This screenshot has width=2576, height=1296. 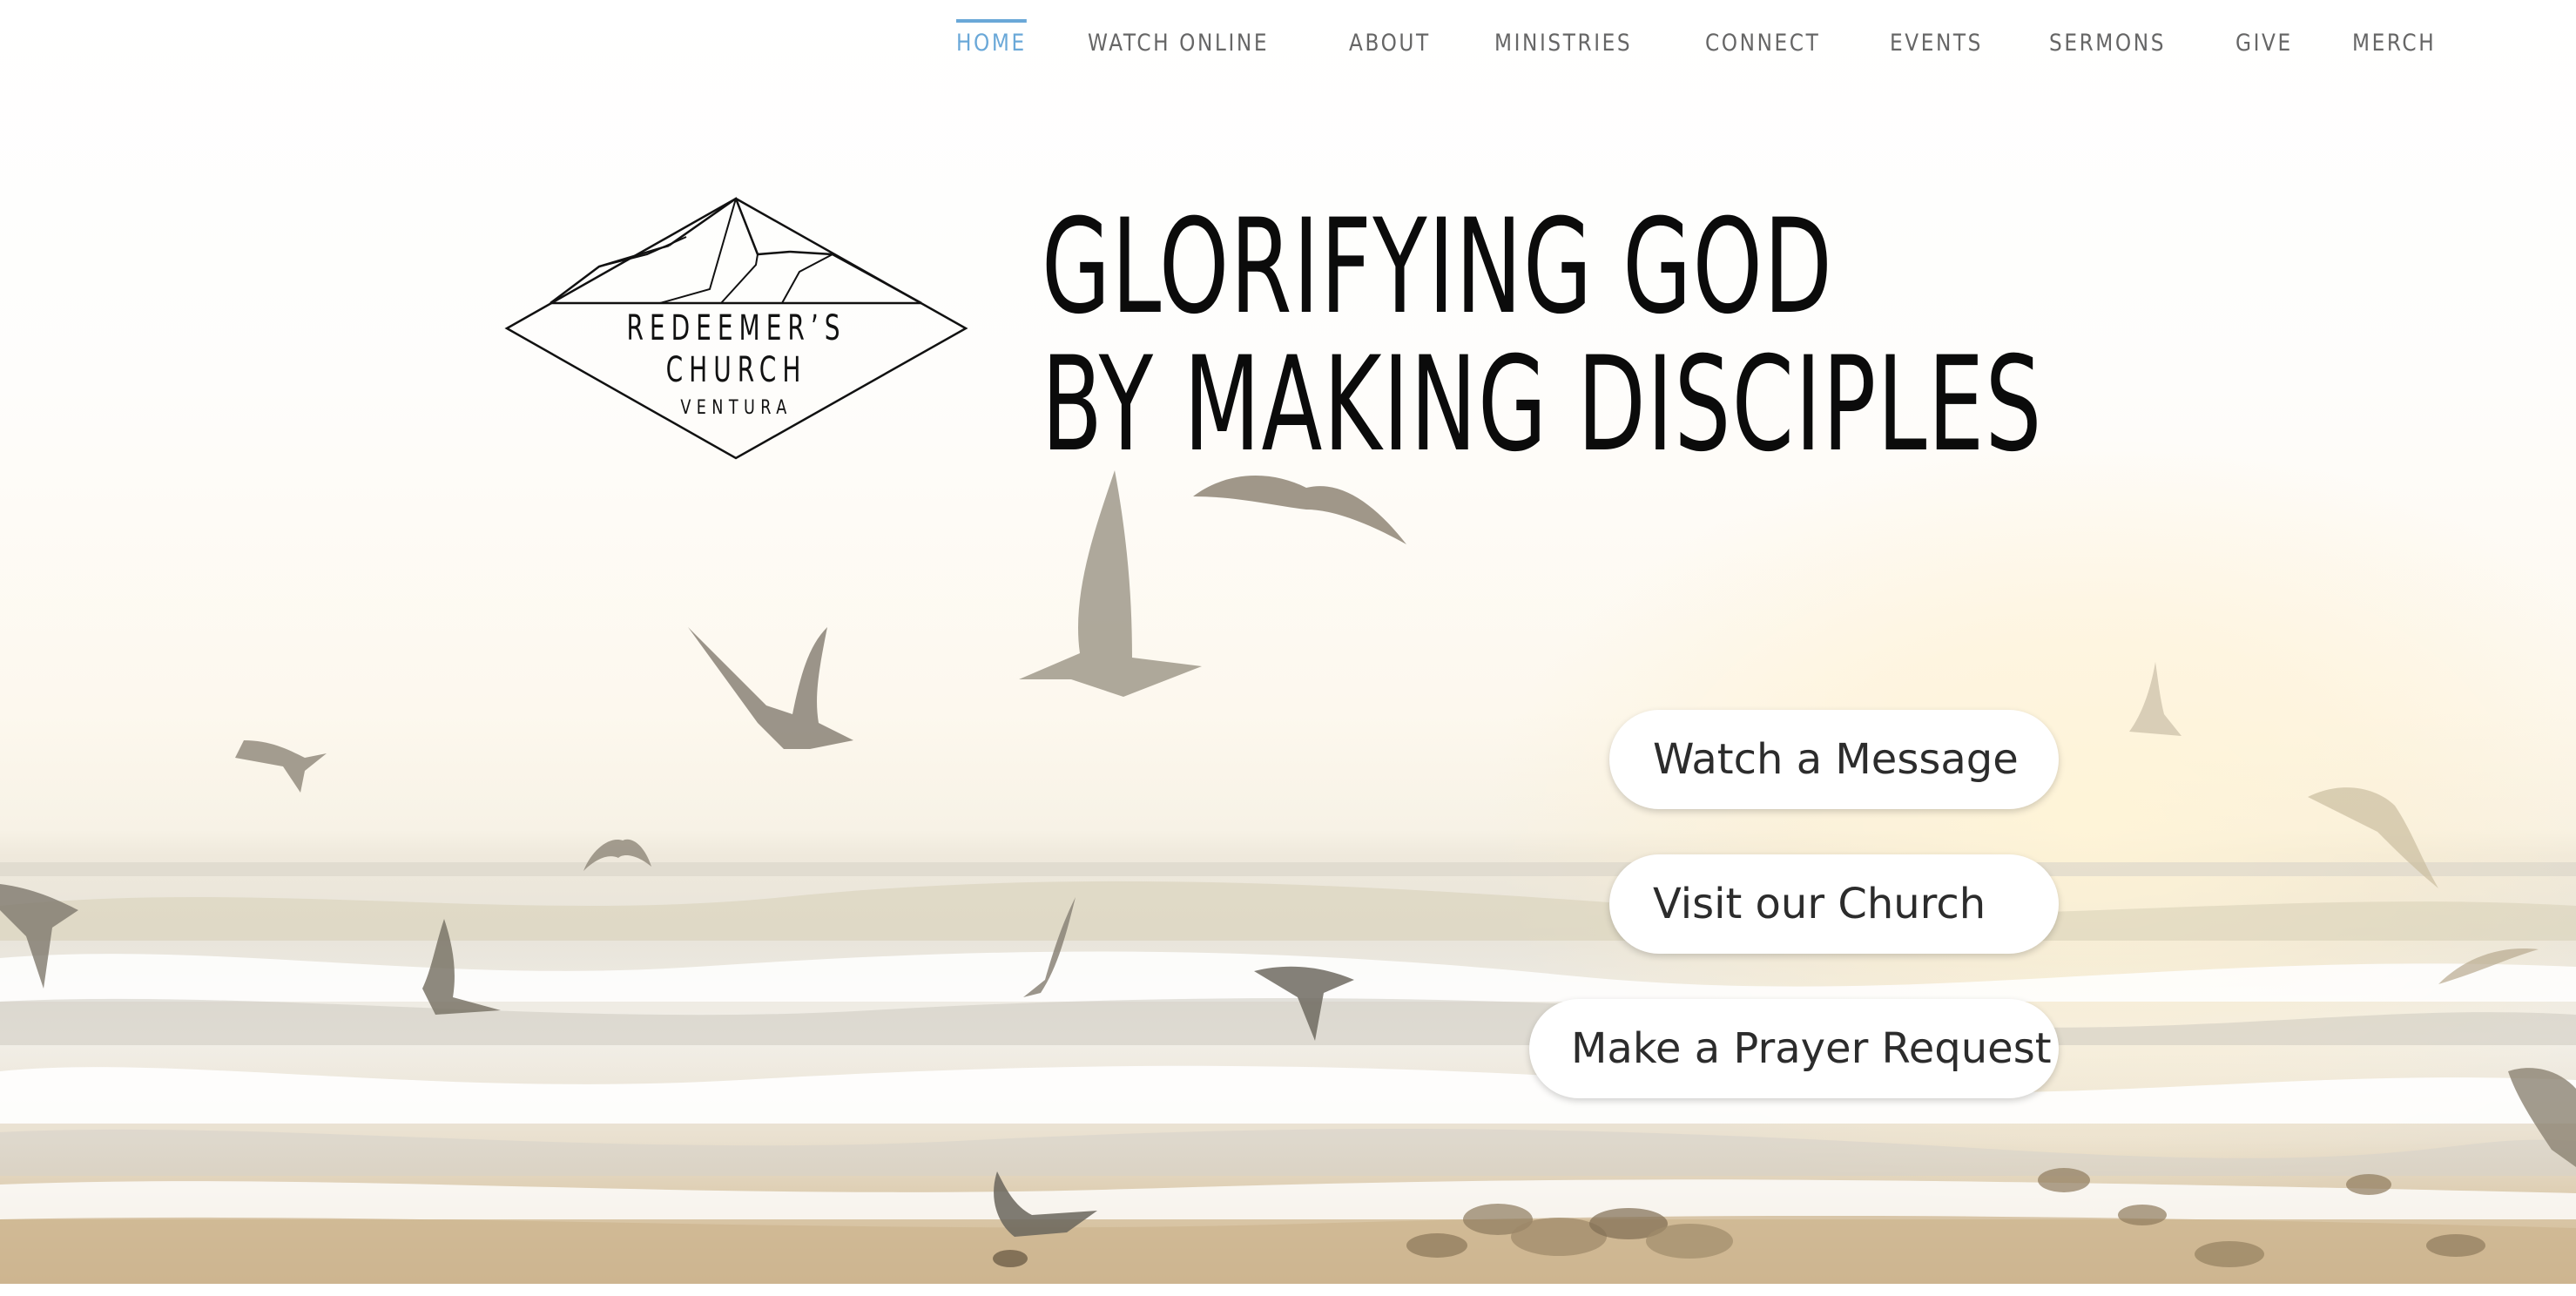 I want to click on visit-our-church-button: Visit our Church, so click(x=1834, y=904).